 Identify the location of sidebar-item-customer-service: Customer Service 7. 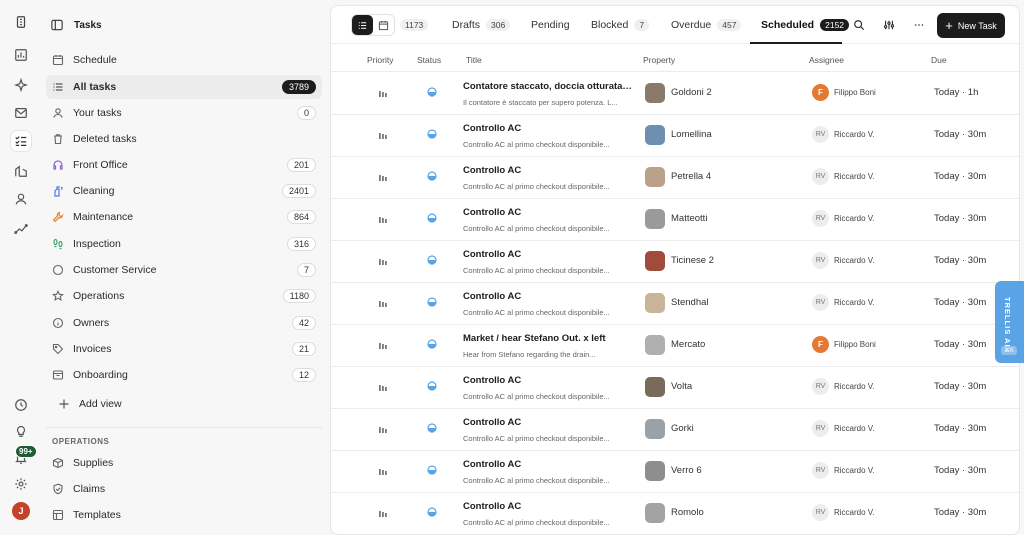
(184, 270).